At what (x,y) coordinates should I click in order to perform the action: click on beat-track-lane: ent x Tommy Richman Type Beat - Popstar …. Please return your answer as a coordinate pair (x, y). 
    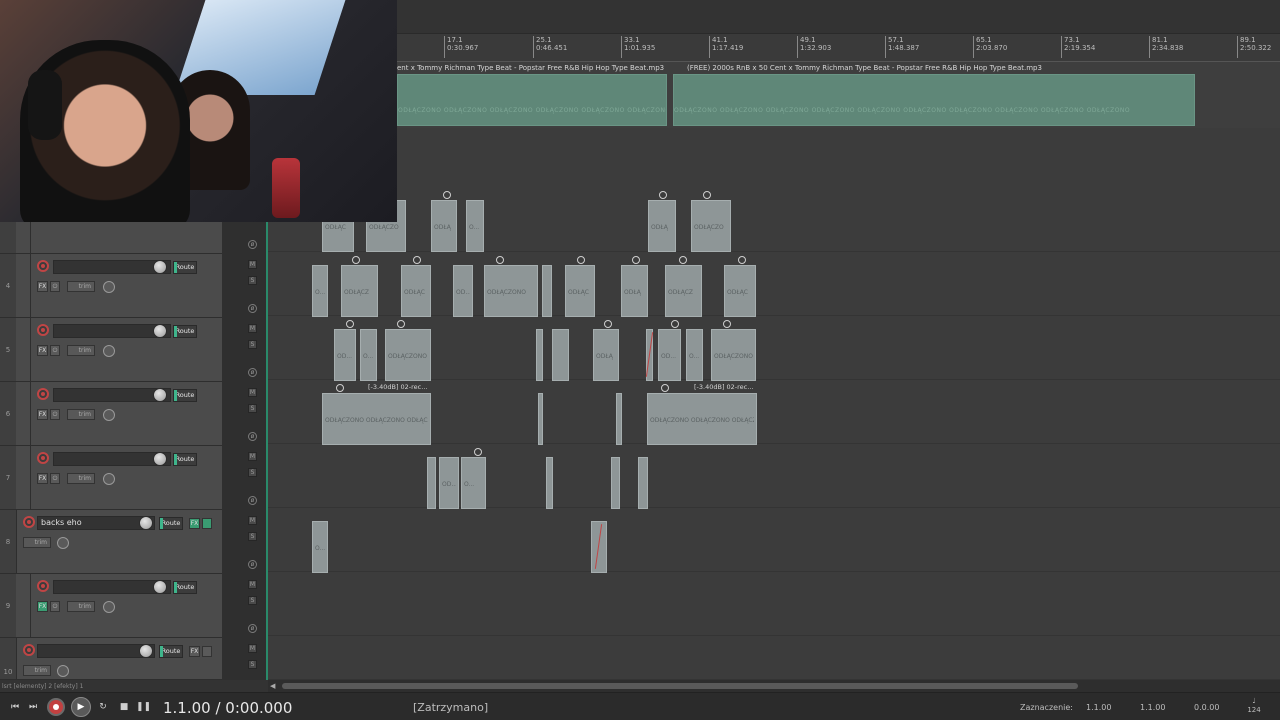
    Looking at the image, I should click on (838, 95).